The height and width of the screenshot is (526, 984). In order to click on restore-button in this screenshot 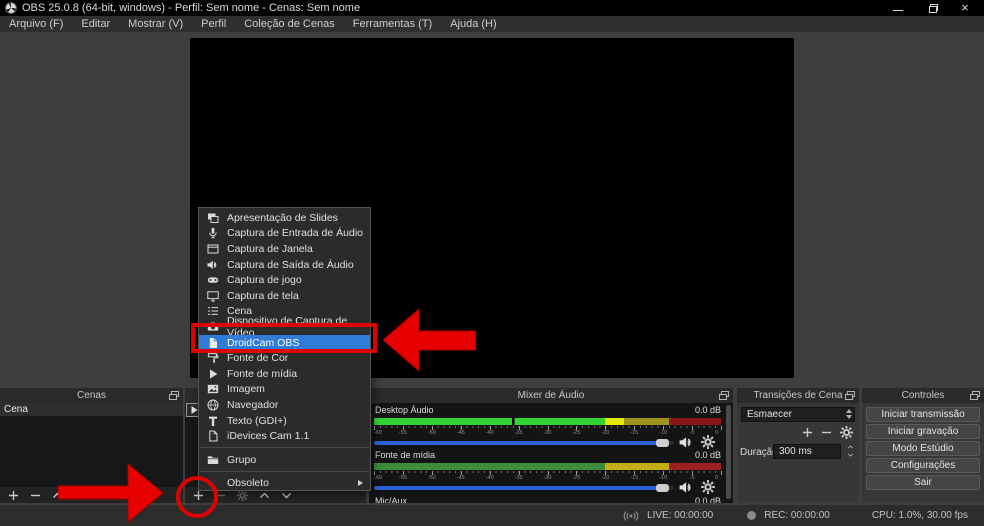, I will do `click(933, 8)`.